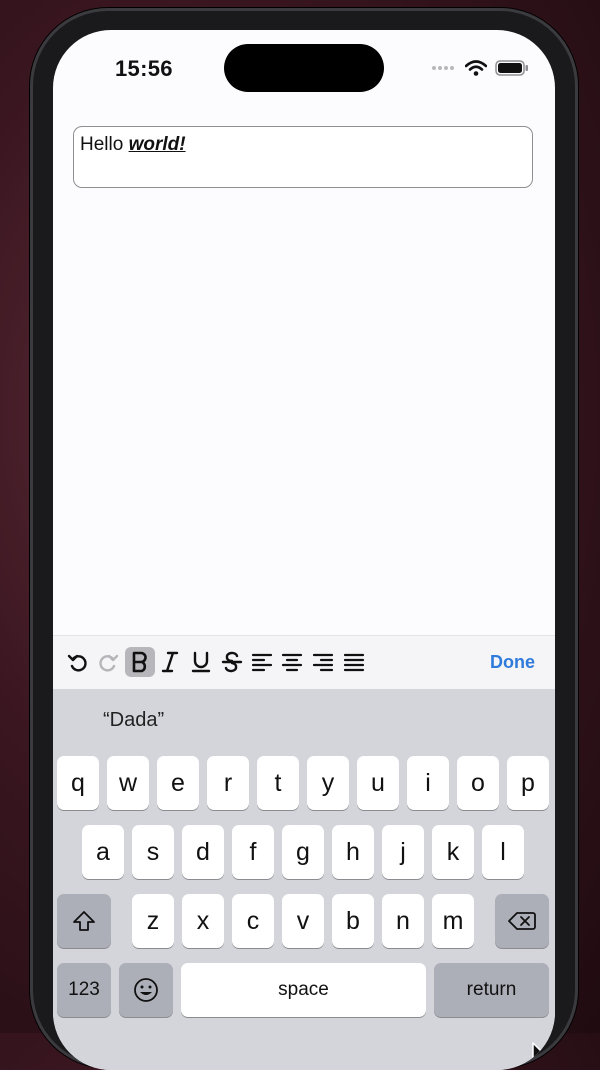 The image size is (600, 1070). Describe the element at coordinates (511, 68) in the screenshot. I see `battery-icon` at that location.